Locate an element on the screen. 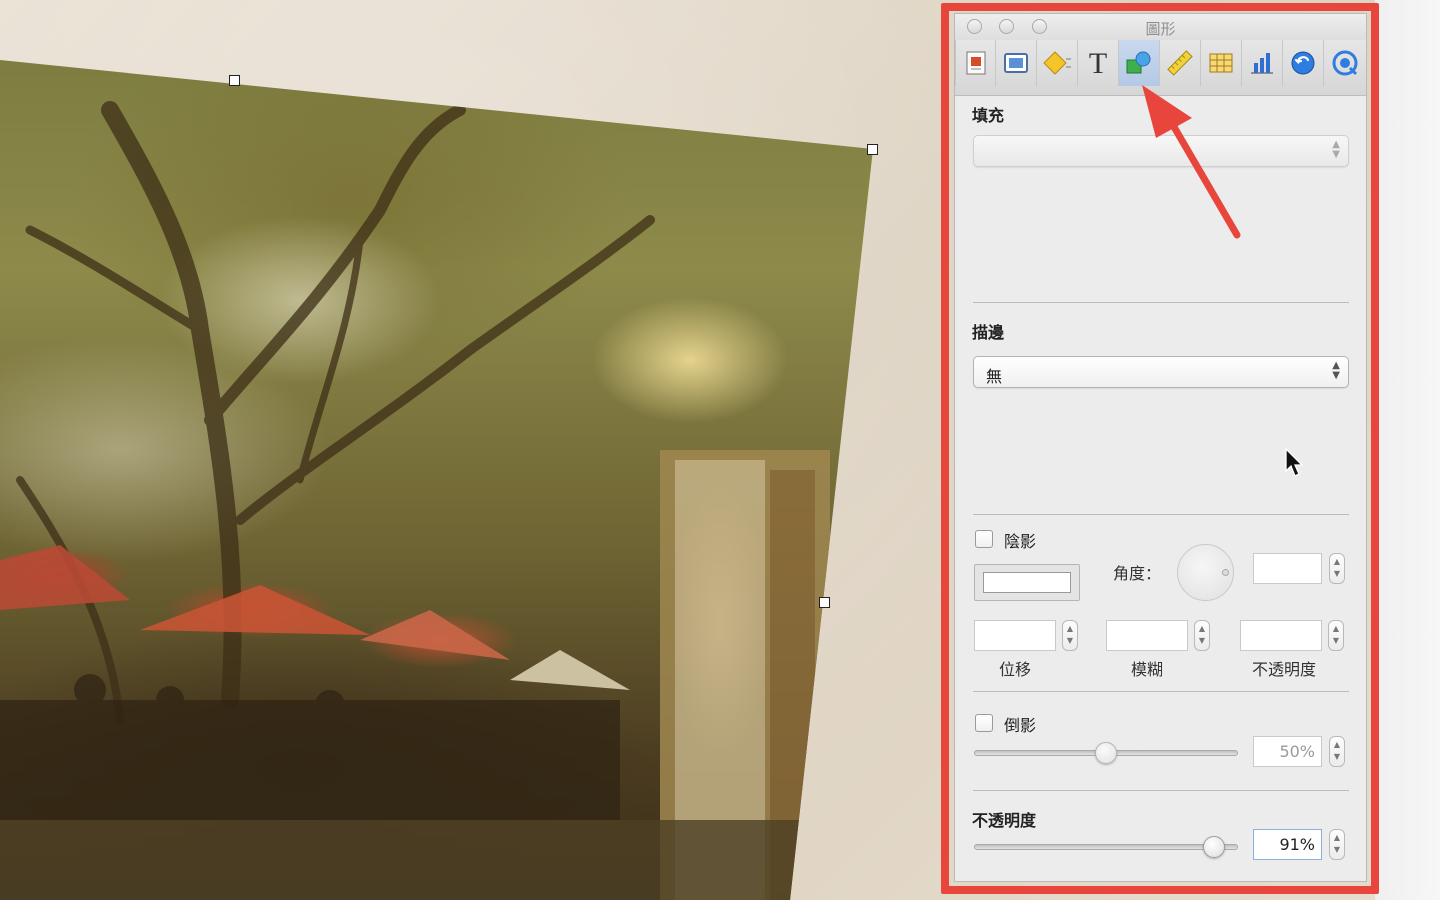 The height and width of the screenshot is (900, 1440). reflection-label: 倒影 is located at coordinates (1020, 725).